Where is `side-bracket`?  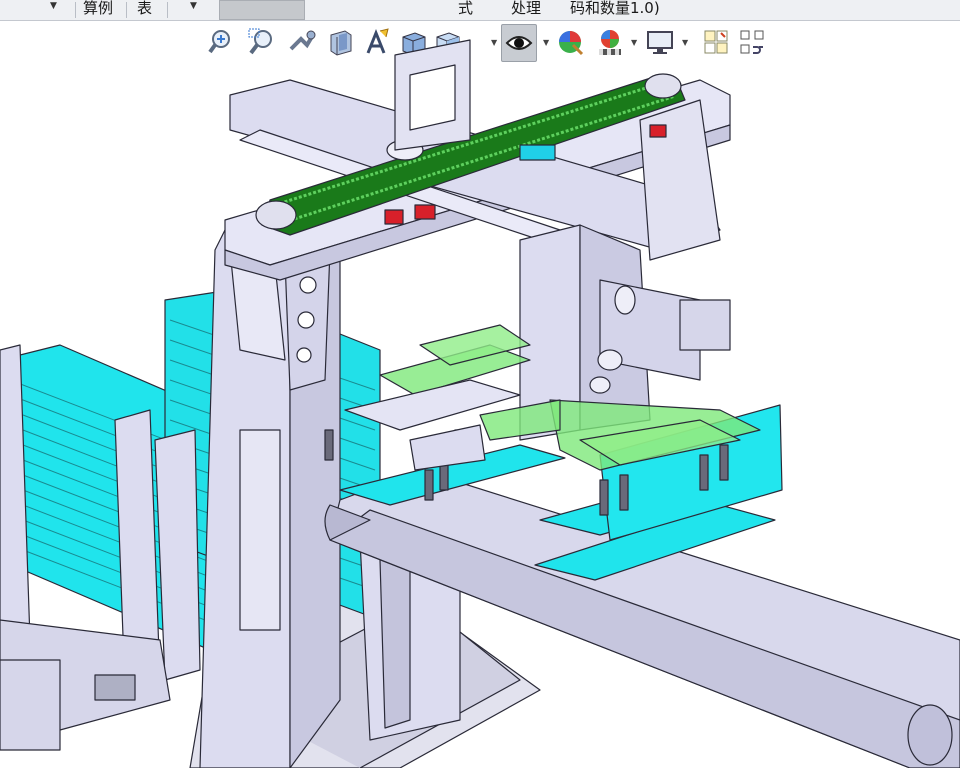
side-bracket is located at coordinates (177, 555).